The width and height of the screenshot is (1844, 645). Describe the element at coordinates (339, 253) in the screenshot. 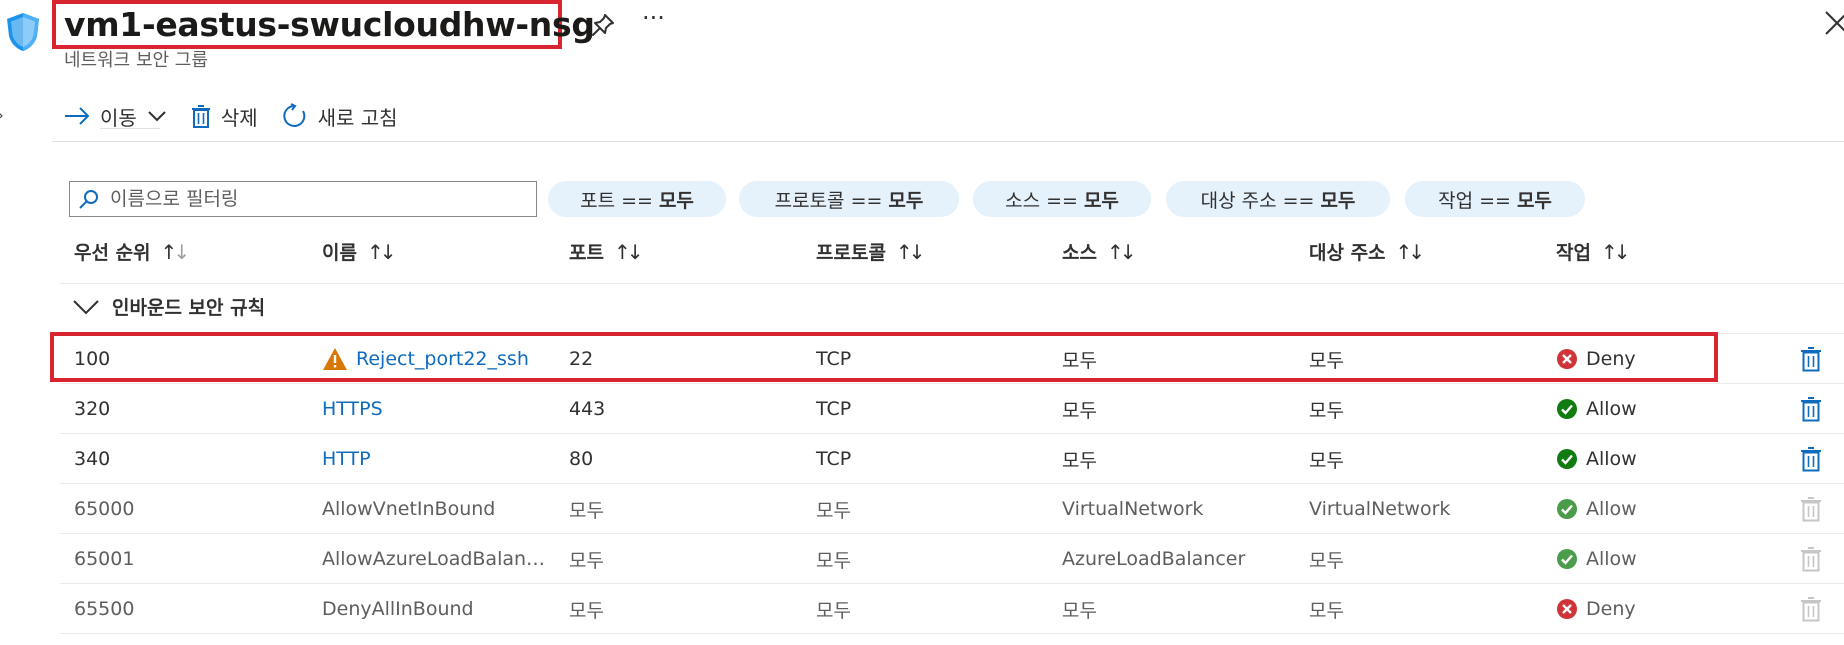

I see `column-header-name-label: 이름` at that location.